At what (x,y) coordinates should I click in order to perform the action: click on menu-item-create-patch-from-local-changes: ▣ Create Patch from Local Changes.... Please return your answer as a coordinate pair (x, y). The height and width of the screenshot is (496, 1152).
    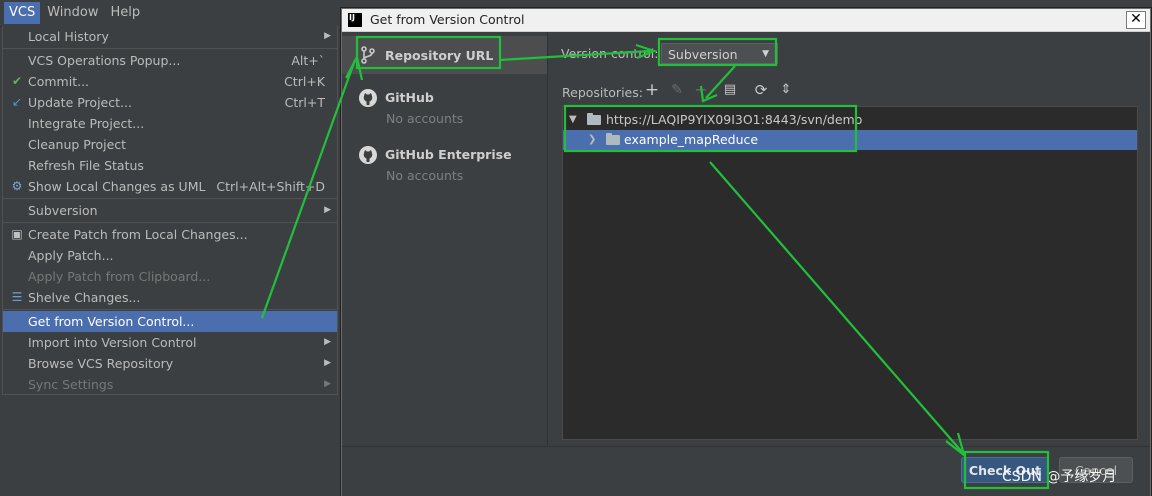
    Looking at the image, I should click on (170, 234).